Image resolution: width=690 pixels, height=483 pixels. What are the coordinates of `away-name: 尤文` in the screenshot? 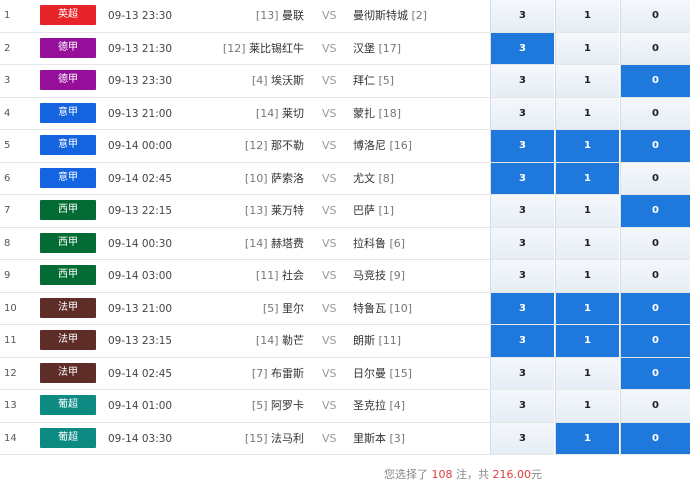 It's located at (364, 178).